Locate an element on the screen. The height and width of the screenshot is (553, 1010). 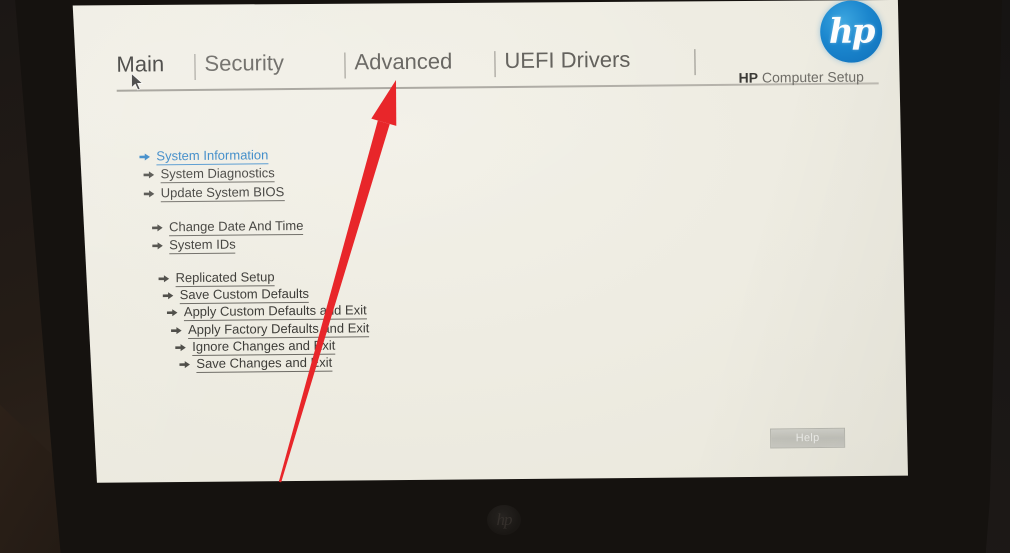
menu-item-change-date-and-time: Change Date And Time is located at coordinates (228, 227).